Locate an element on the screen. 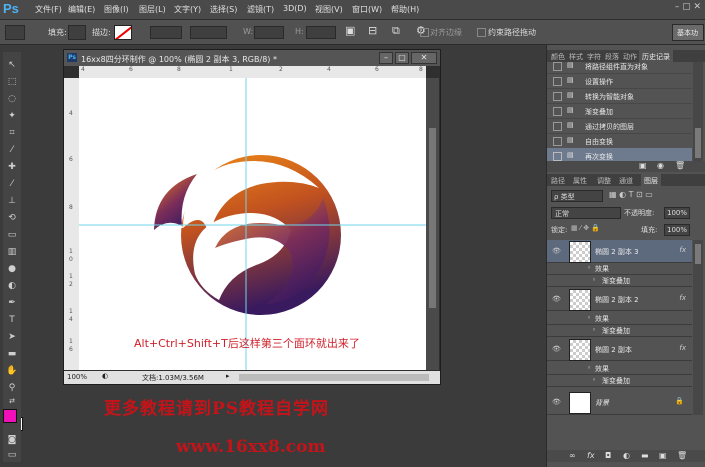 This screenshot has width=705, height=467. maximize-doc-icon: ▢ is located at coordinates (402, 58).